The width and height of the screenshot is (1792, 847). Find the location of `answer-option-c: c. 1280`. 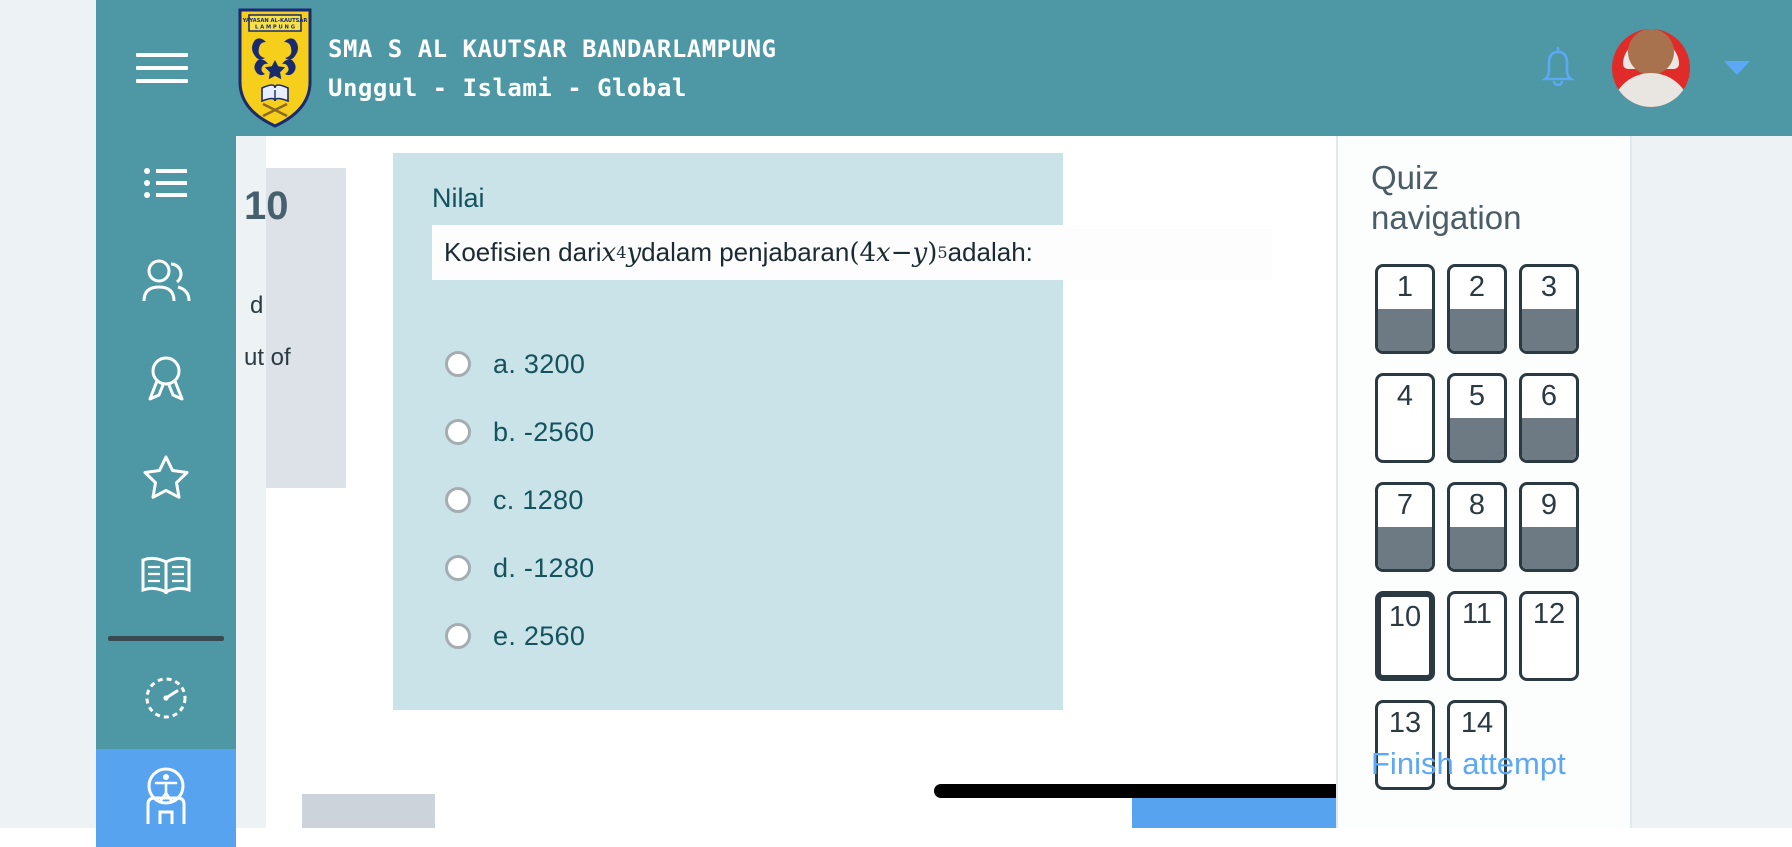

answer-option-c: c. 1280 is located at coordinates (519, 500).